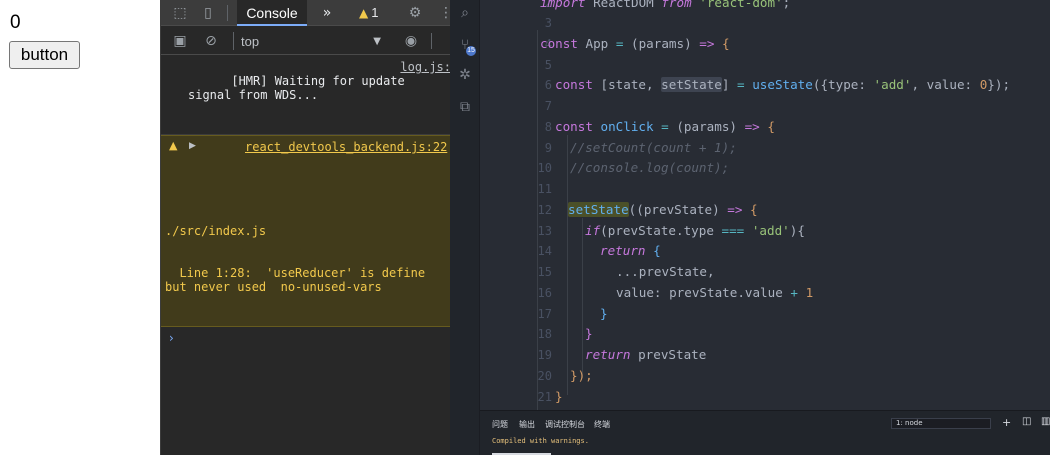 This screenshot has width=1050, height=455. What do you see at coordinates (227, 13) in the screenshot?
I see `toolbar-divider` at bounding box center [227, 13].